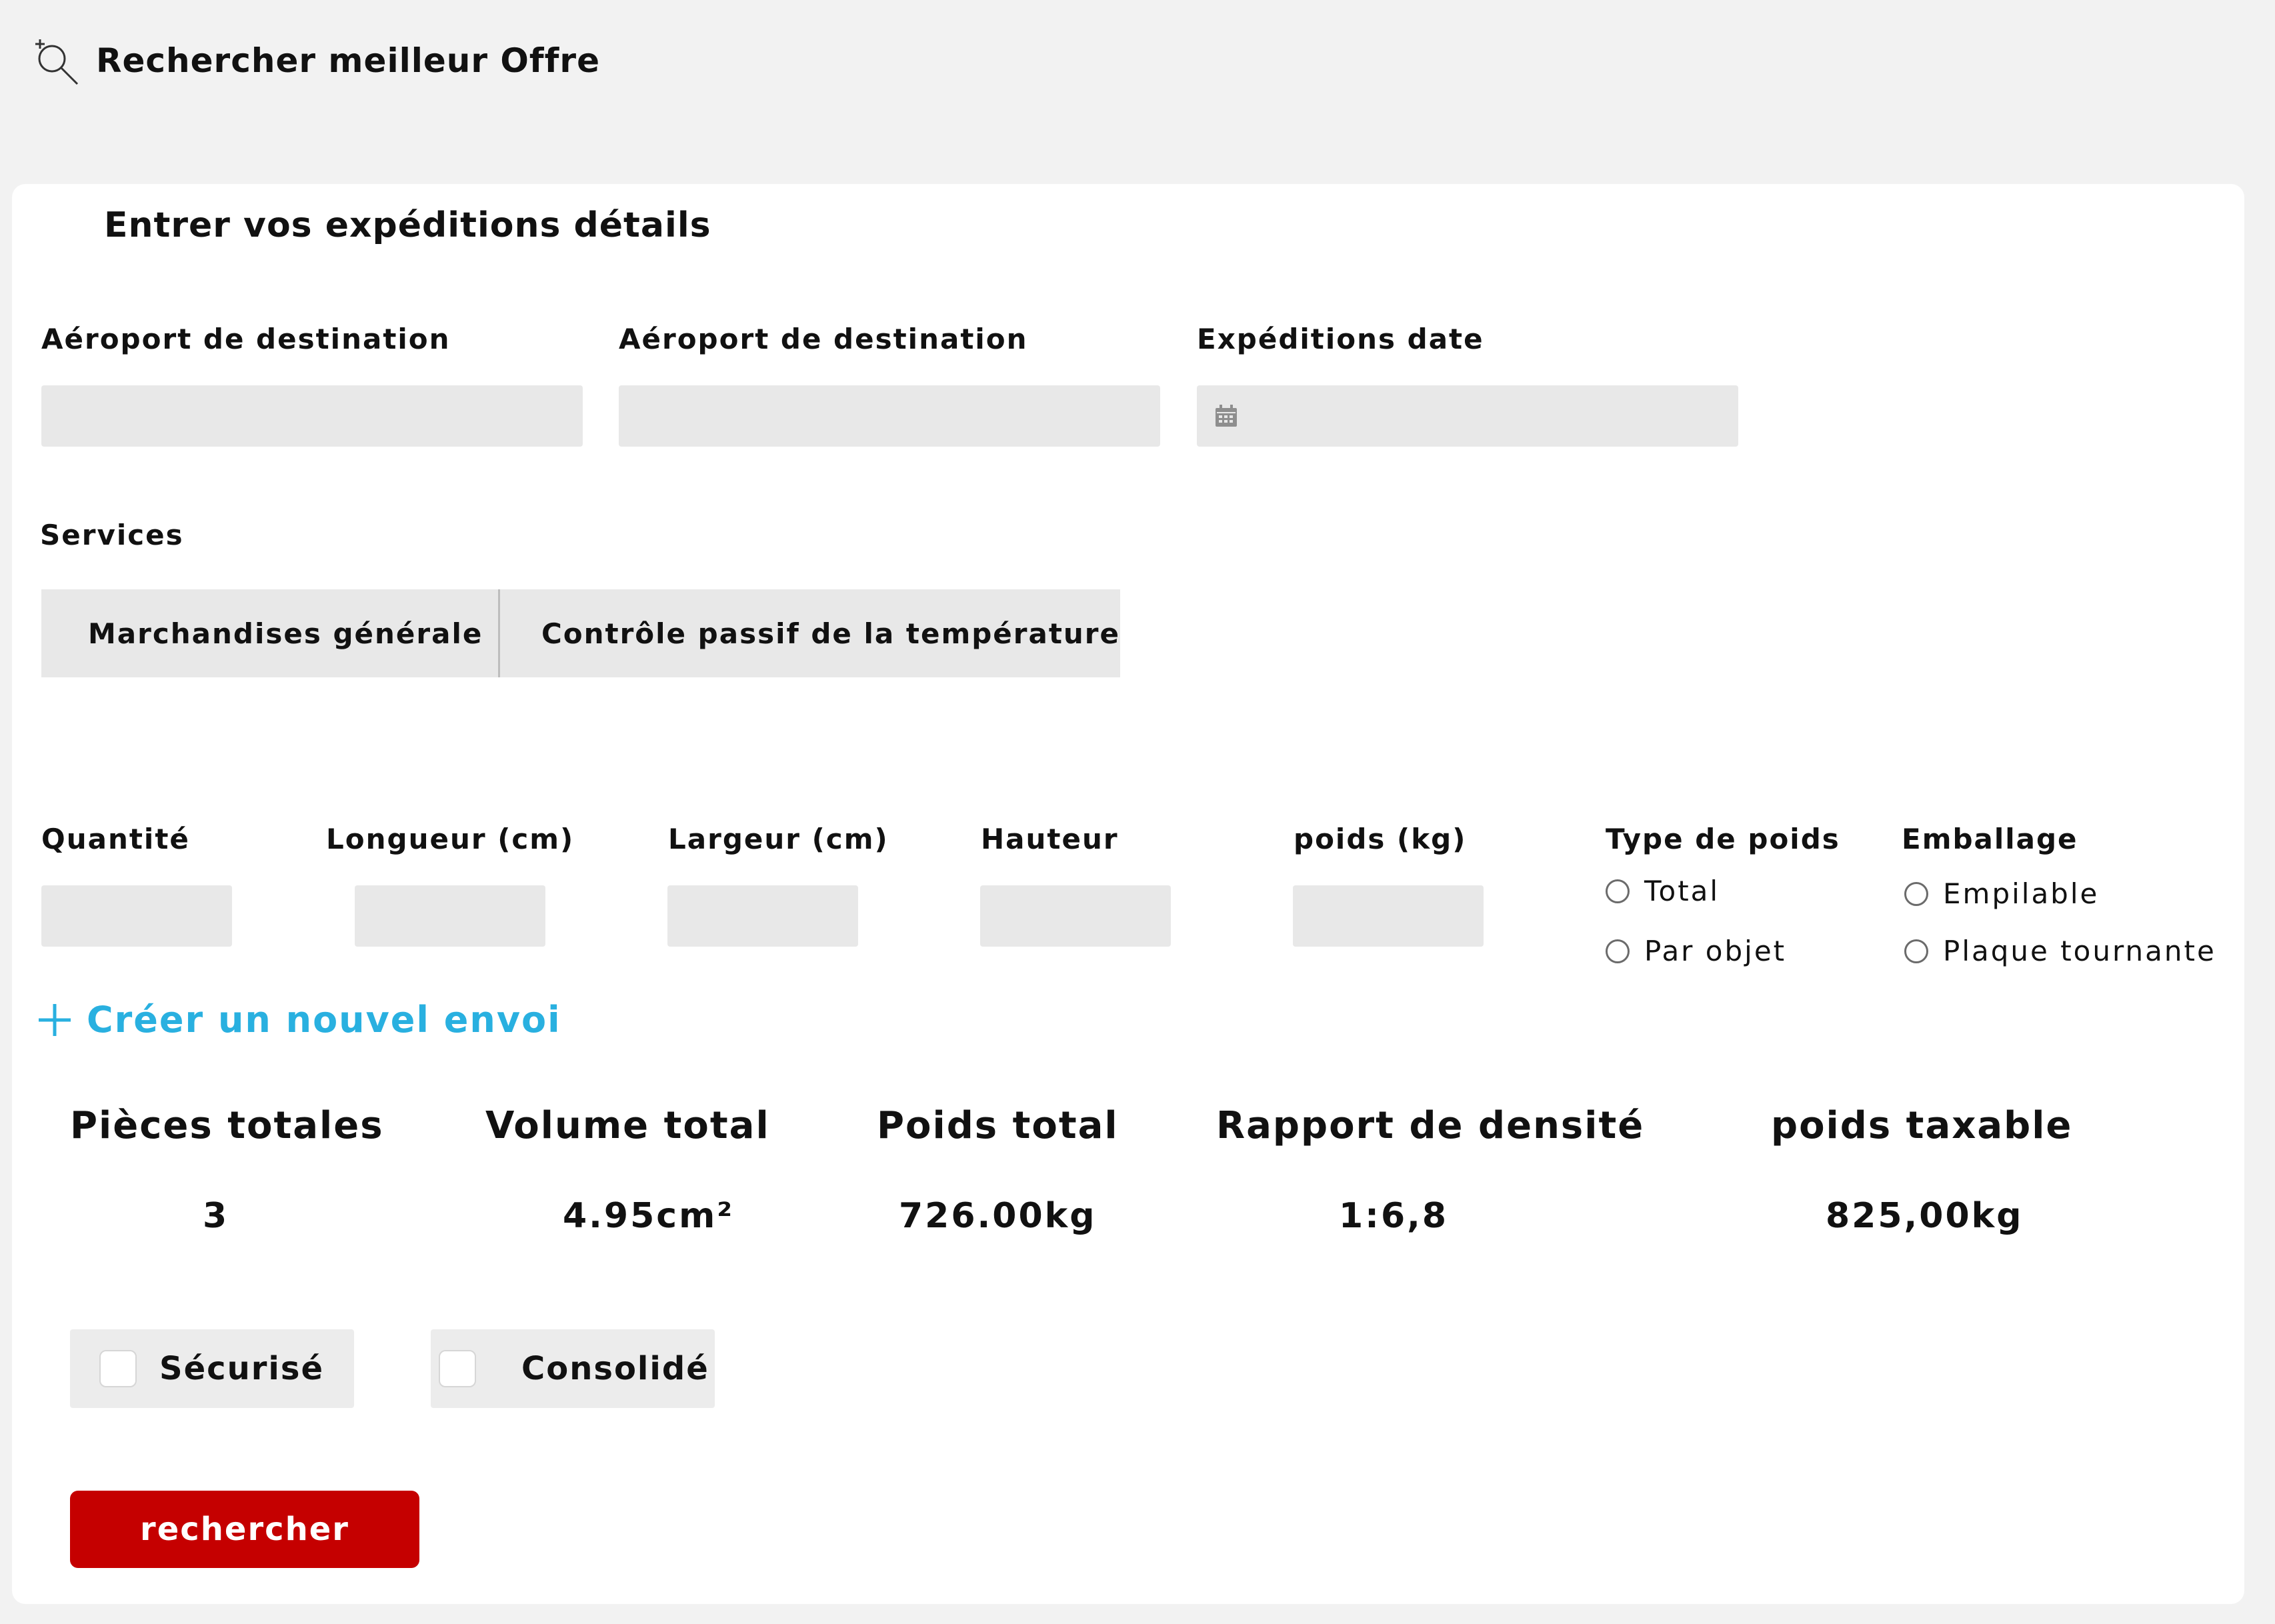  Describe the element at coordinates (270, 633) in the screenshot. I see `service-general-cargo: Marchandises générale` at that location.